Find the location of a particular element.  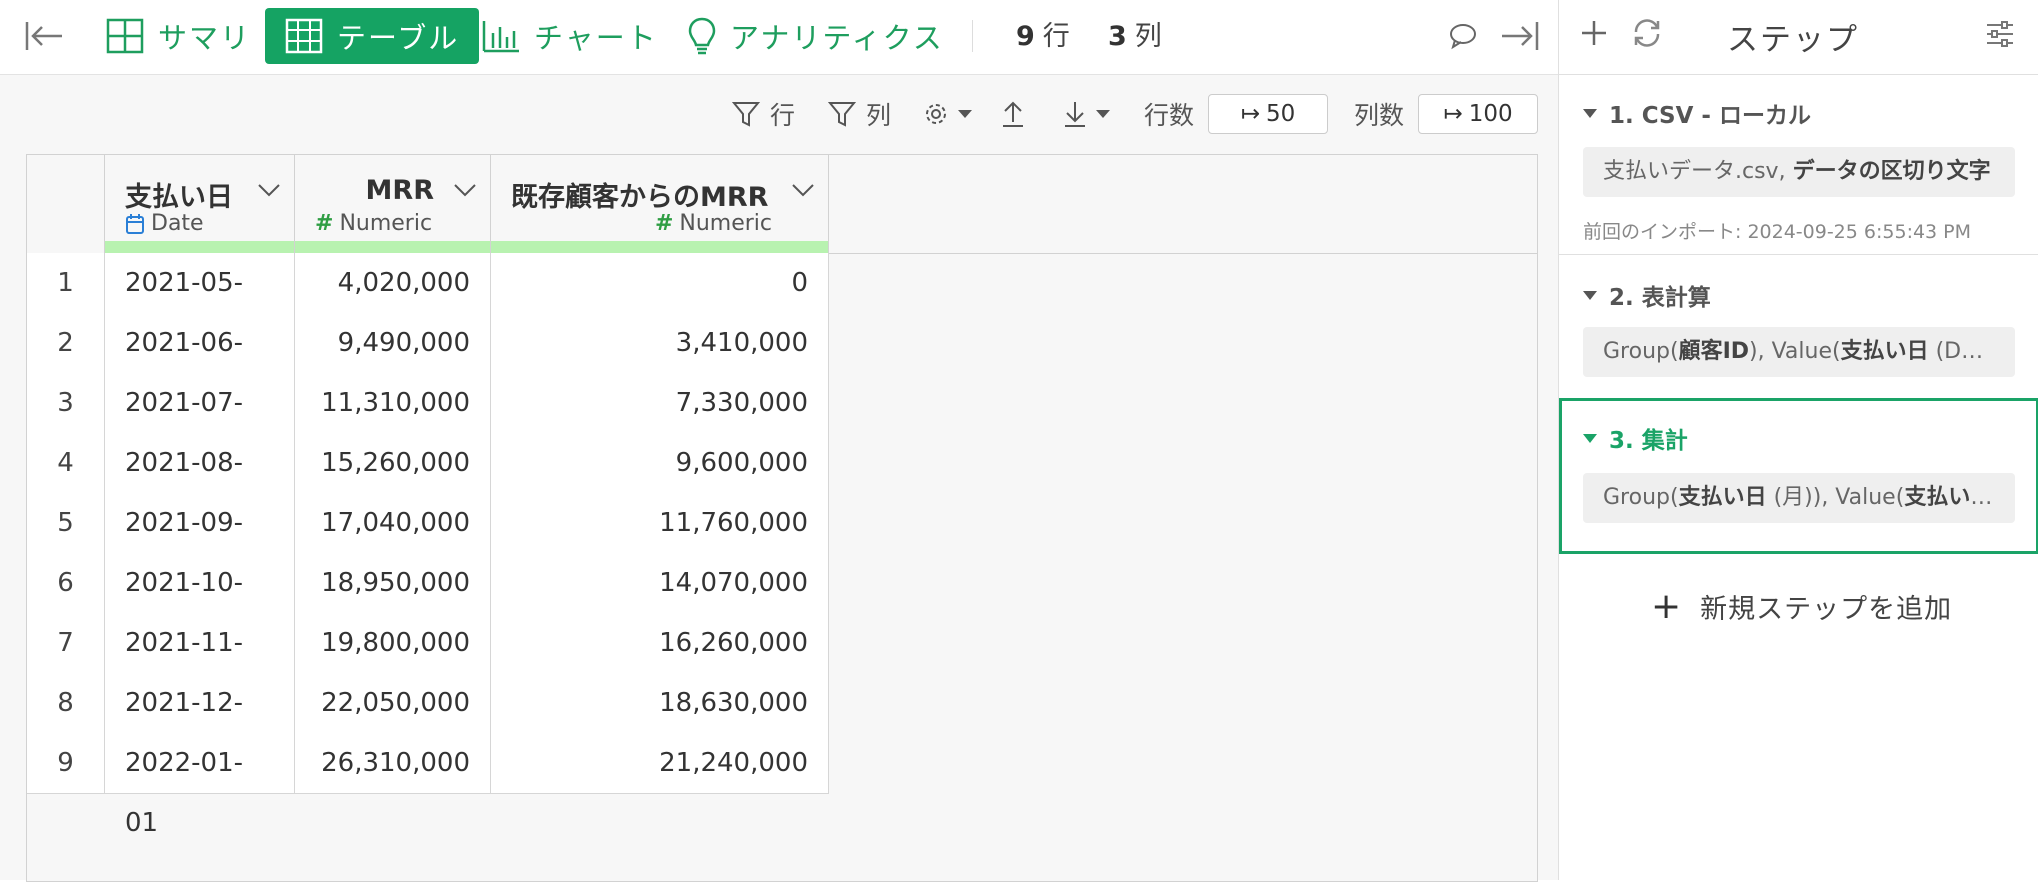

row-index-header is located at coordinates (66, 204).